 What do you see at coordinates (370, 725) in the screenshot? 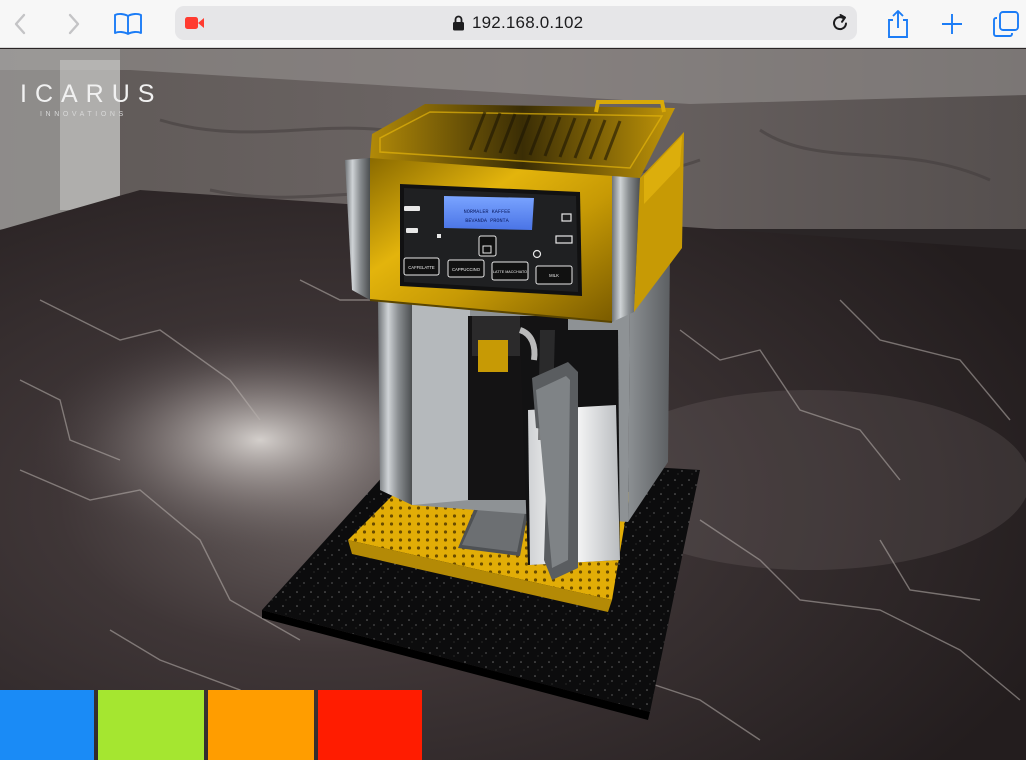
I see `color-swatch-red` at bounding box center [370, 725].